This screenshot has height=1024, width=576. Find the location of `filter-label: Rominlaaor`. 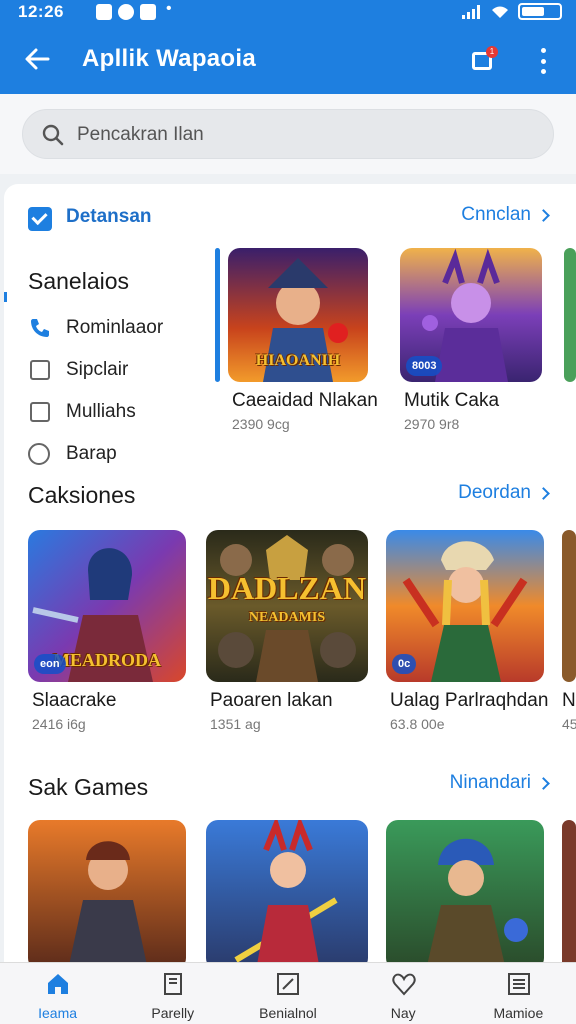

filter-label: Rominlaaor is located at coordinates (115, 327).